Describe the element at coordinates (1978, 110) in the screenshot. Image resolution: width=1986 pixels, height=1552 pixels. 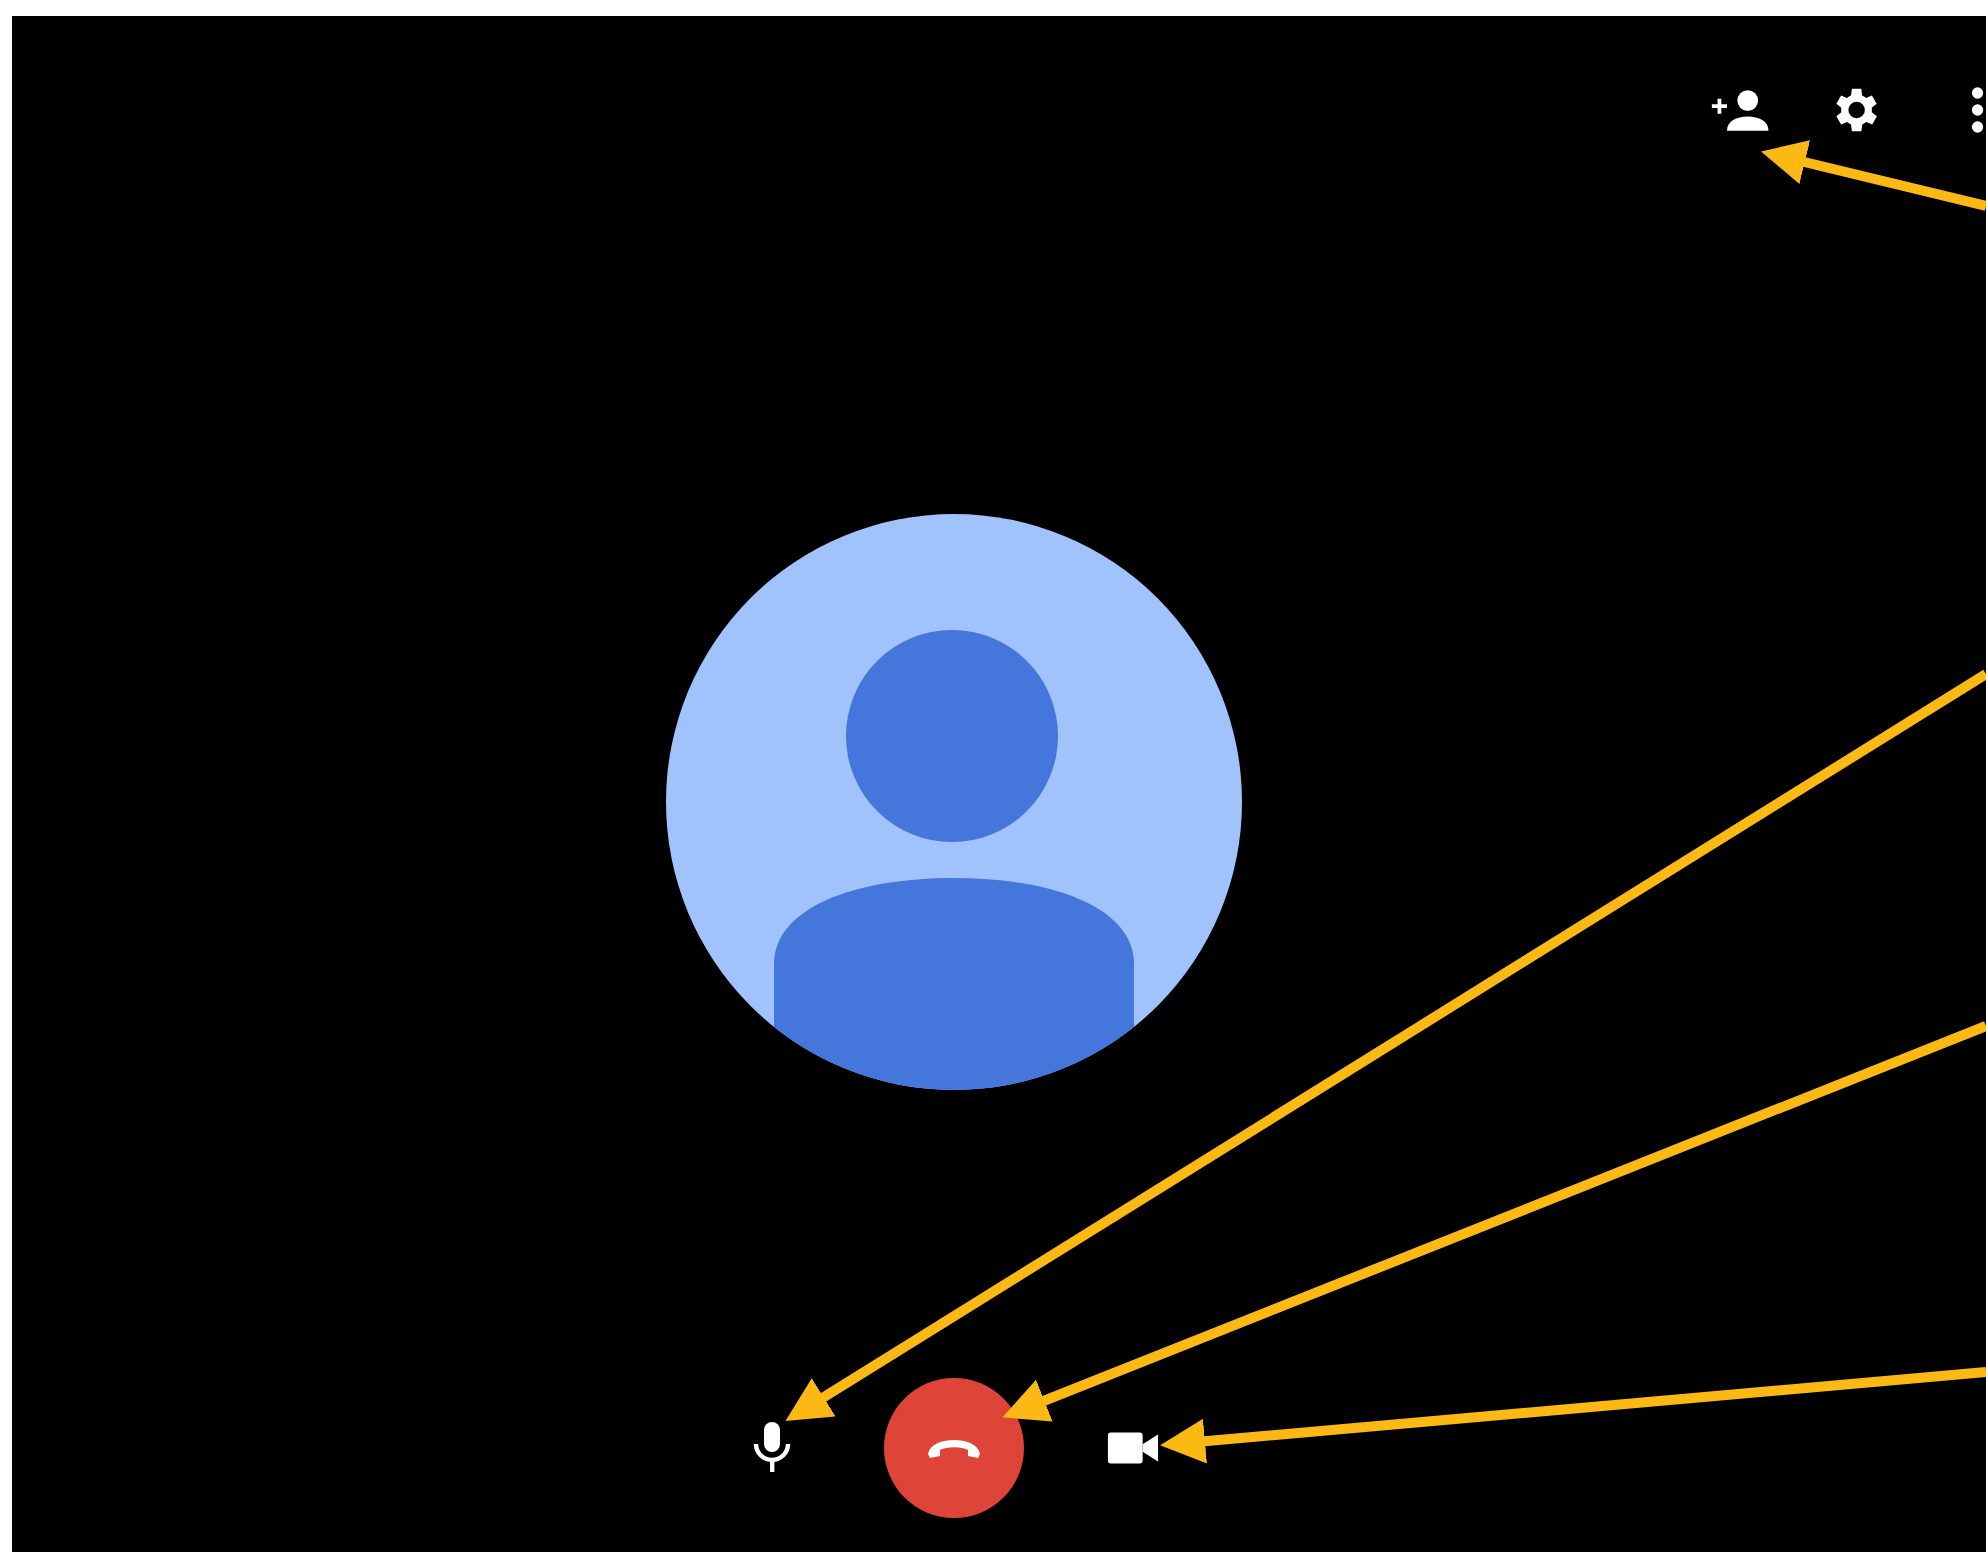
I see `more-icon` at that location.